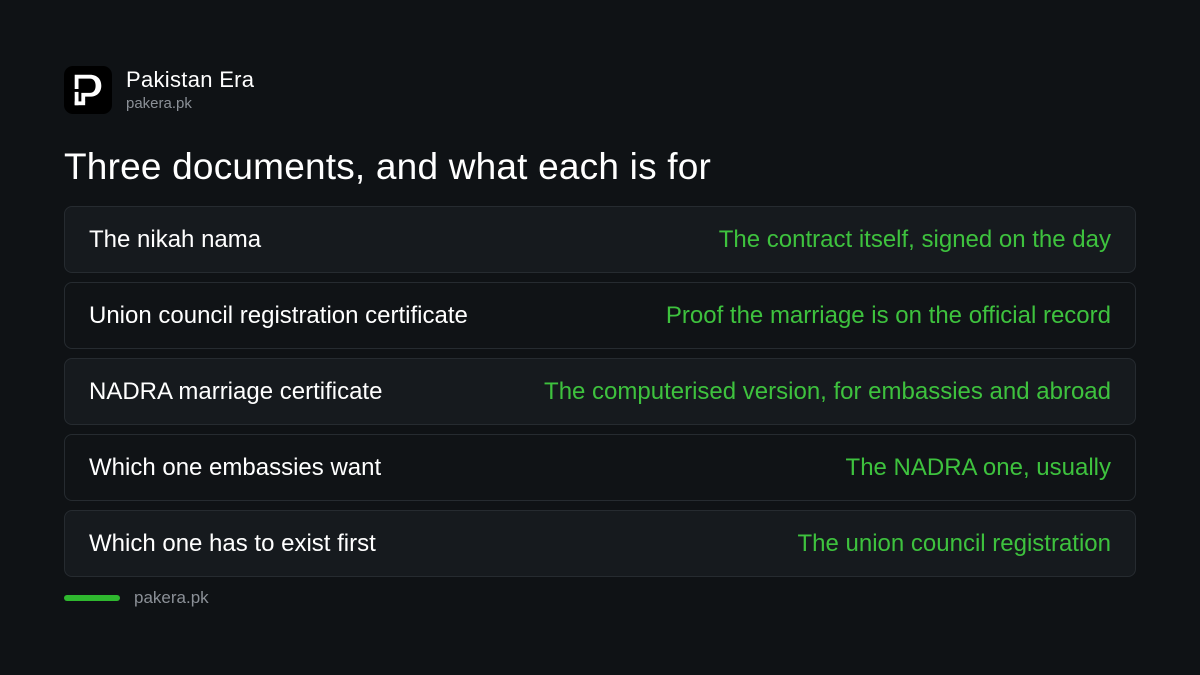 This screenshot has height=675, width=1200. I want to click on footer: pakera.pk, so click(136, 598).